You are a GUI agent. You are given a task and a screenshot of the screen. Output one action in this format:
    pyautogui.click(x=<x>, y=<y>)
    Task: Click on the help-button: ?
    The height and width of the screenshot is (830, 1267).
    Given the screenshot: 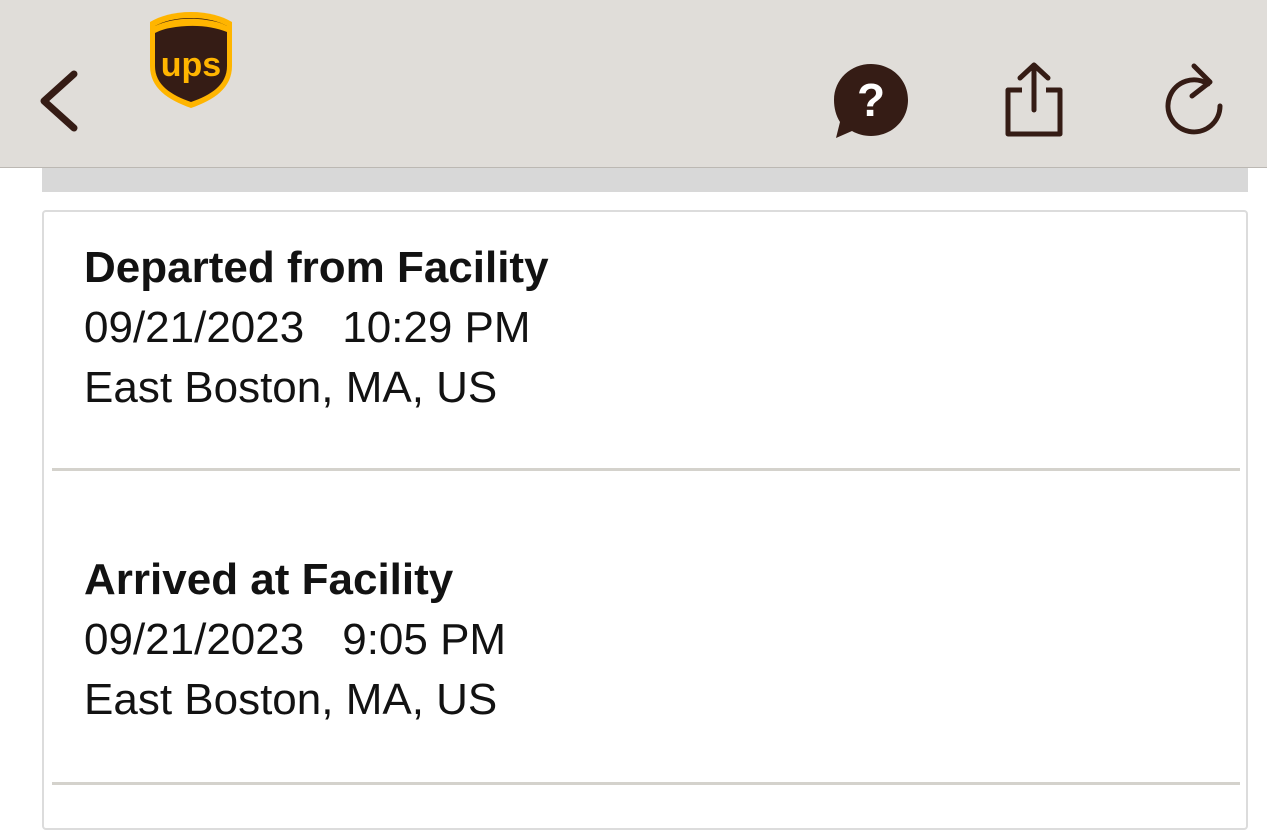 What is the action you would take?
    pyautogui.click(x=871, y=101)
    